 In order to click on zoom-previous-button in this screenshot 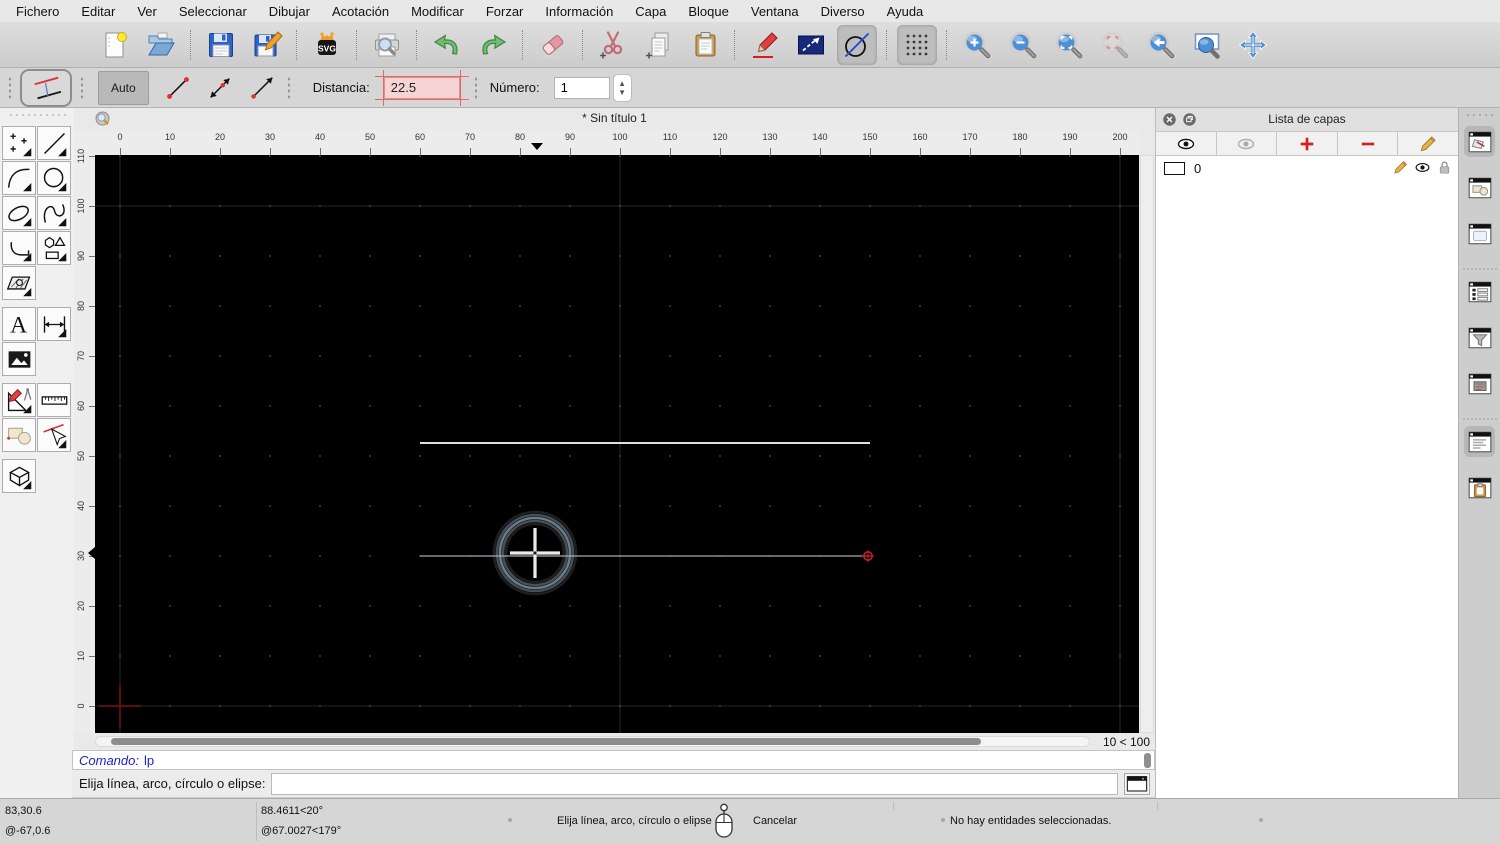, I will do `click(1161, 45)`.